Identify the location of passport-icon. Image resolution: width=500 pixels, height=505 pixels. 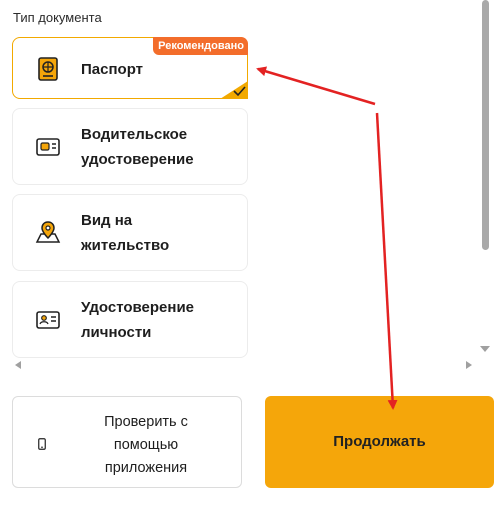
(48, 69).